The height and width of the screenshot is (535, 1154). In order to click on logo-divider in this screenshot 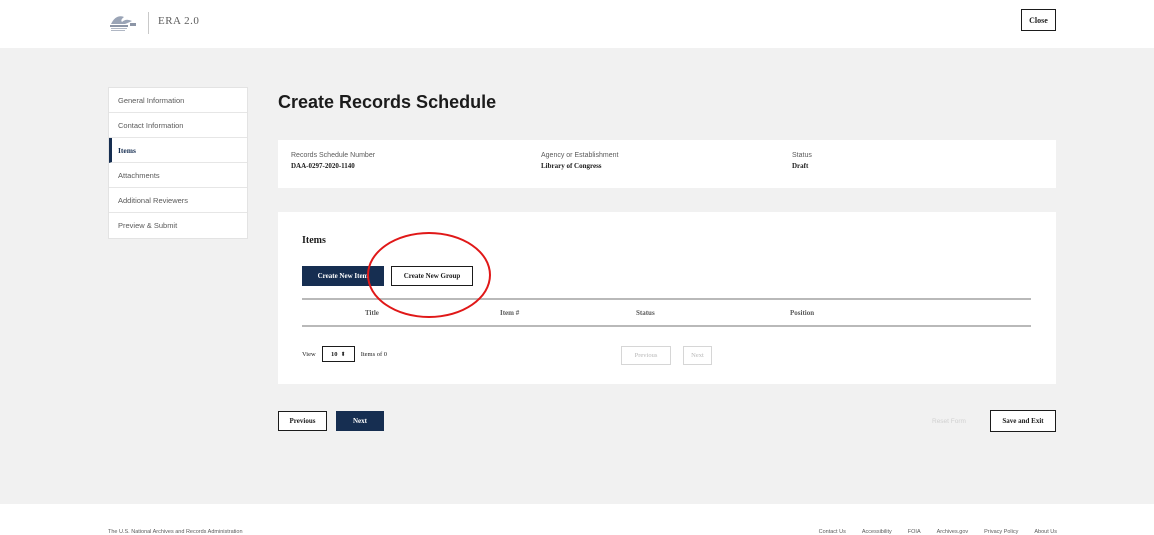, I will do `click(148, 23)`.